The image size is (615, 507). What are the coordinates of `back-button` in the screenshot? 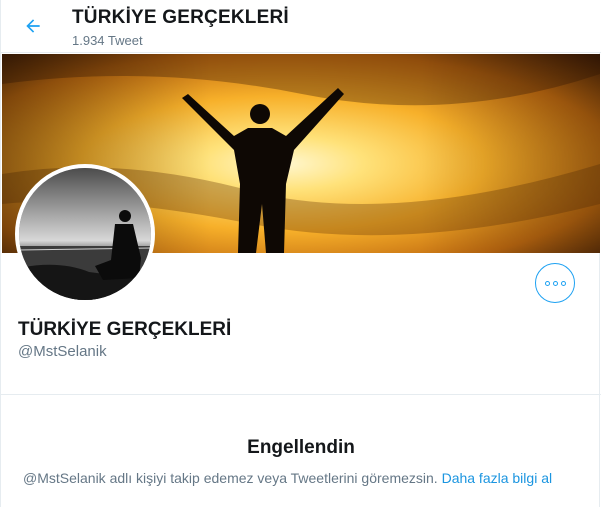 It's located at (33, 26).